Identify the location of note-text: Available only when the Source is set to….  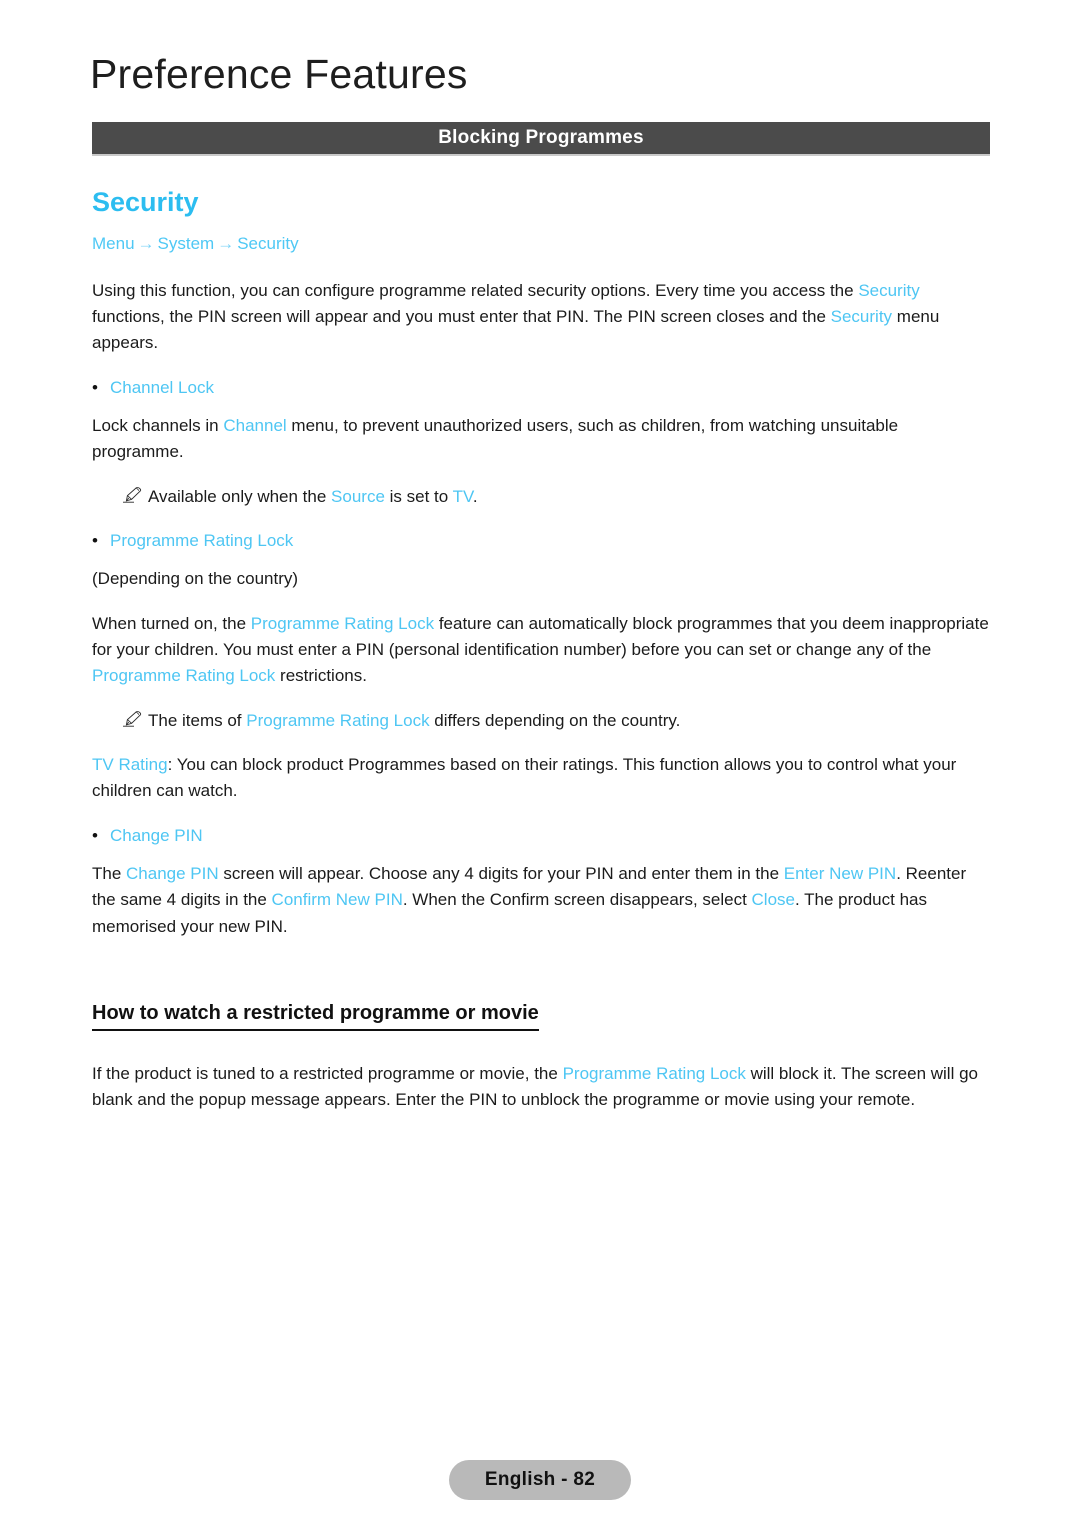
(313, 497).